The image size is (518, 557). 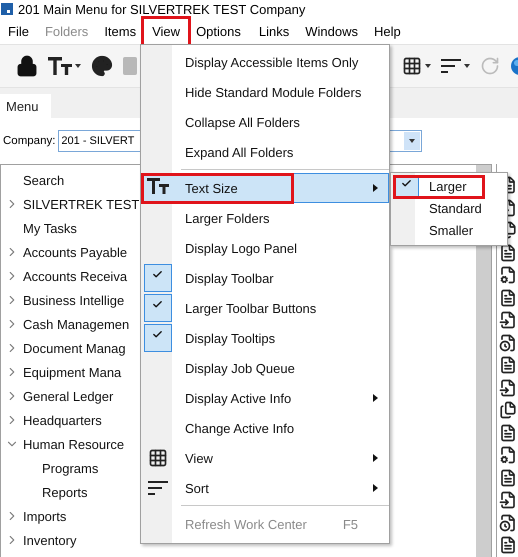 I want to click on company-label: Company:, so click(x=29, y=141).